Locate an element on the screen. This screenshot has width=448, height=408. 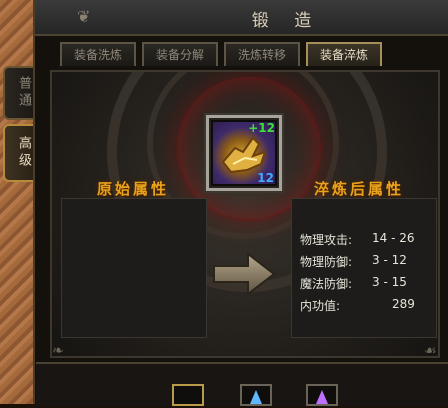
stat-name: 魔法防御: is located at coordinates (326, 284).